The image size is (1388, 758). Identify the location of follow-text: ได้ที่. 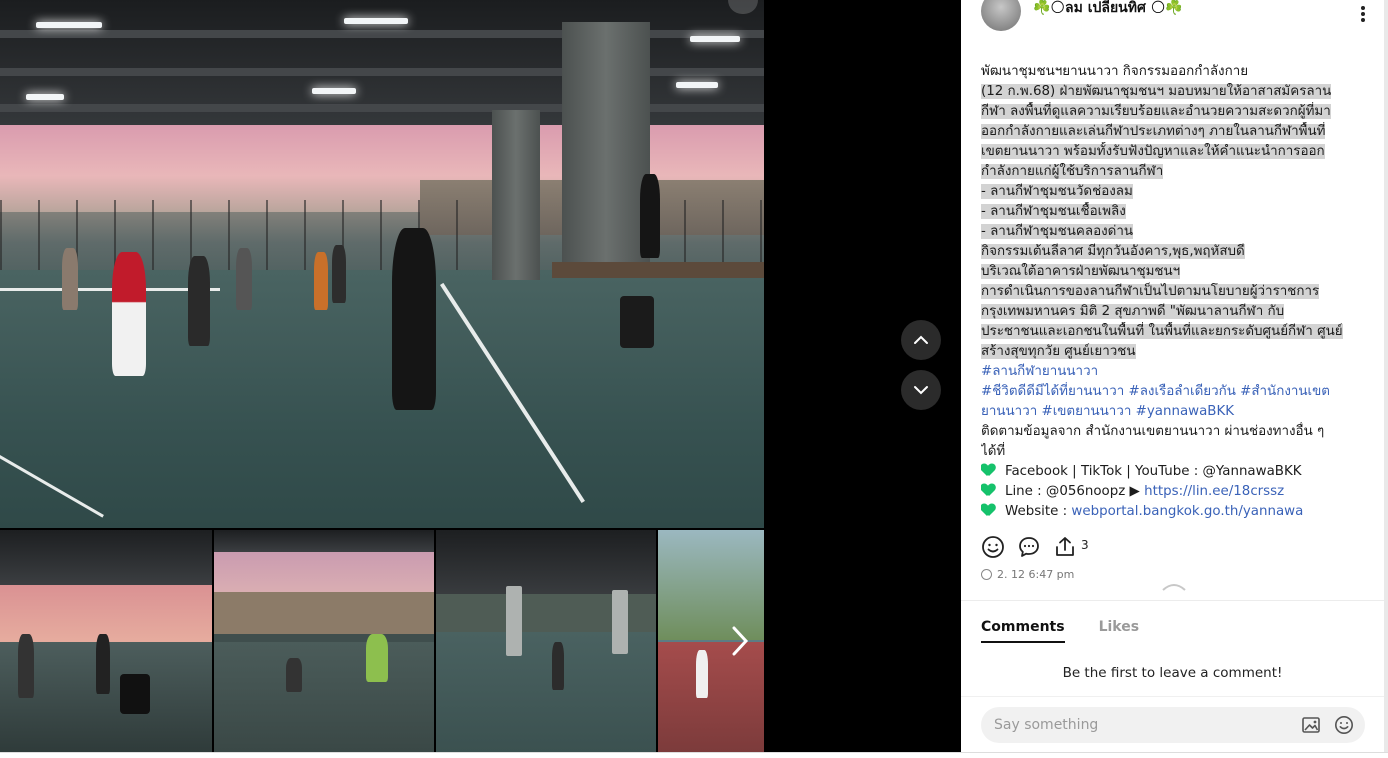
(993, 451).